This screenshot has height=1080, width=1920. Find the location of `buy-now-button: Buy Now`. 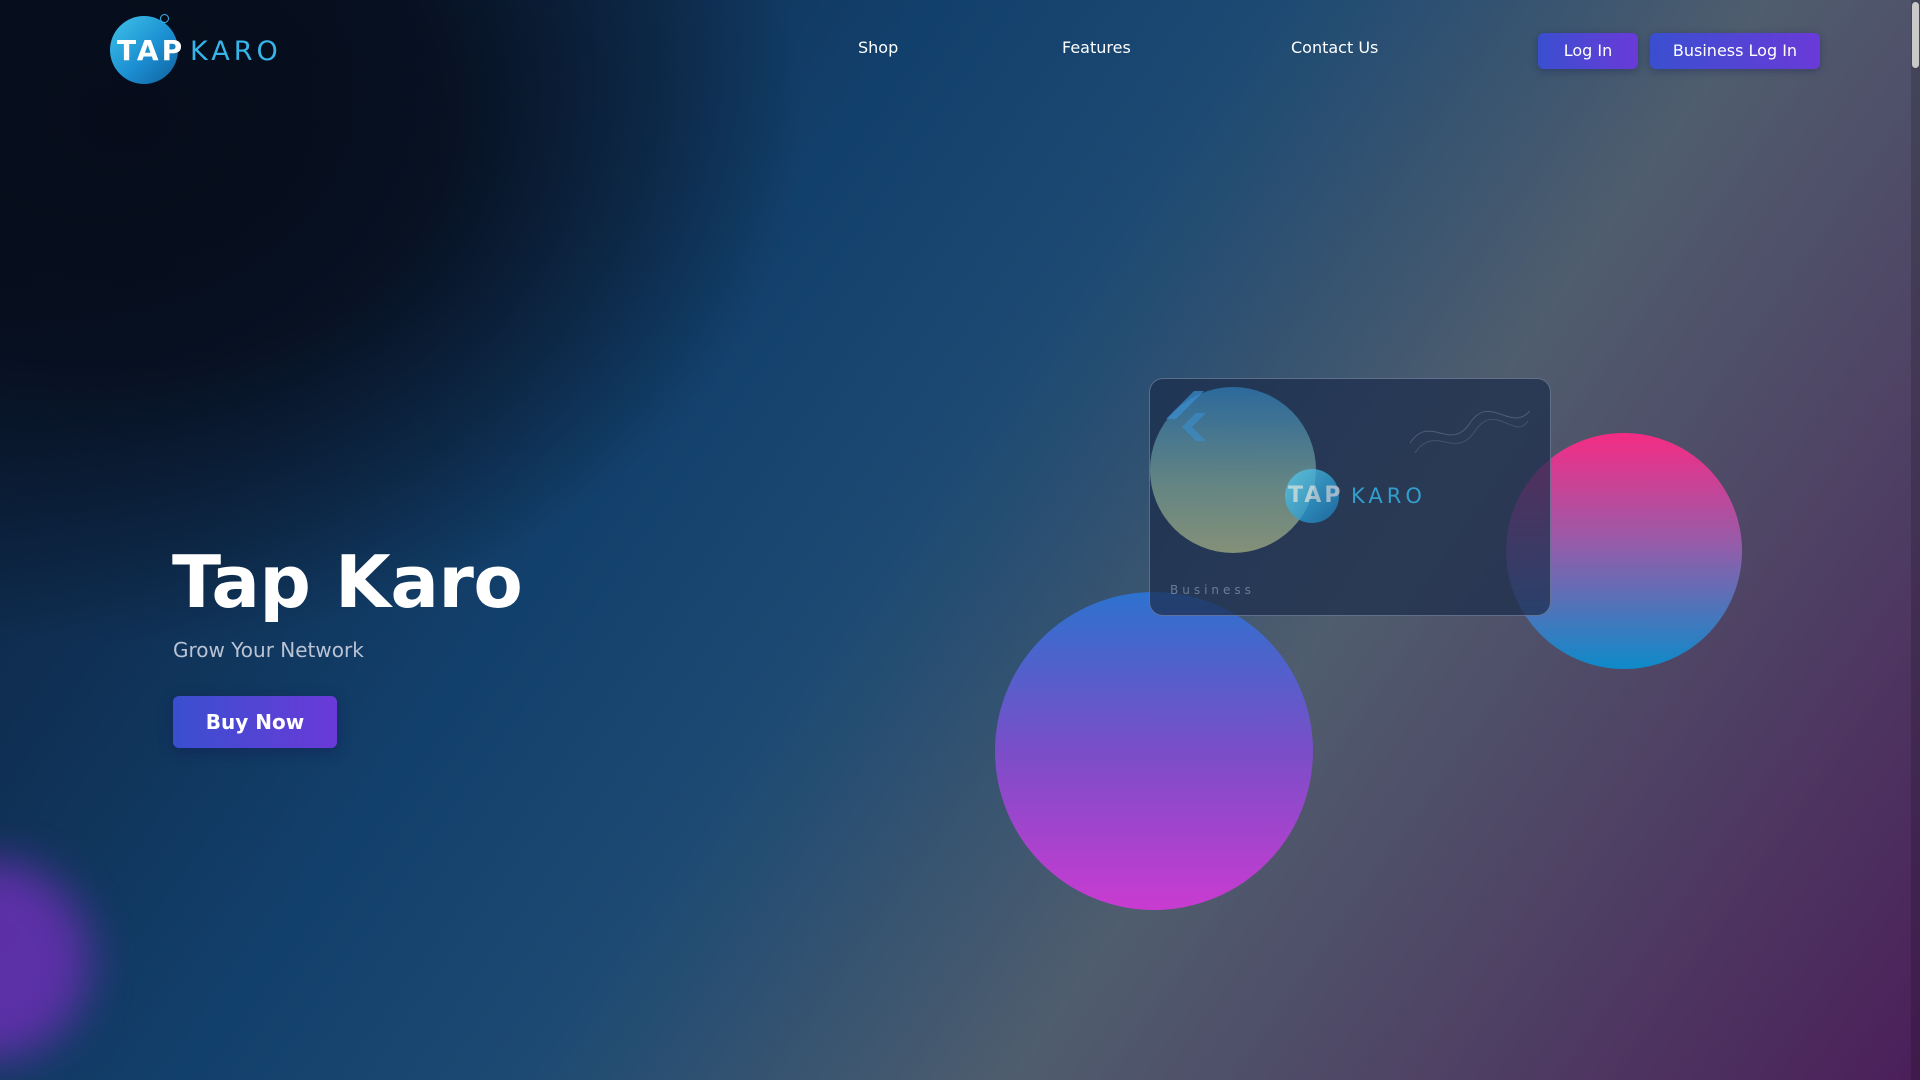

buy-now-button: Buy Now is located at coordinates (255, 722).